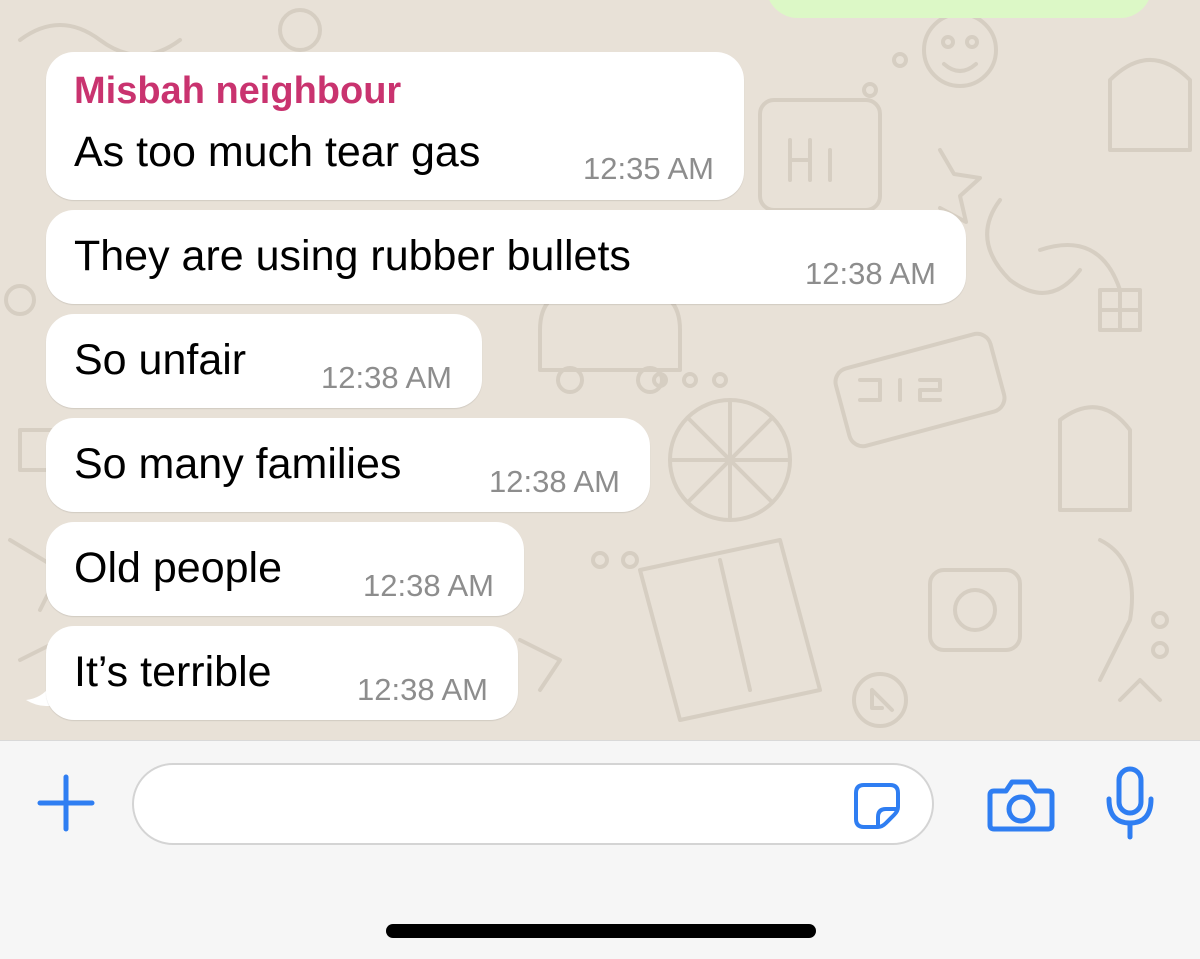  I want to click on message-text: Old people, so click(178, 568).